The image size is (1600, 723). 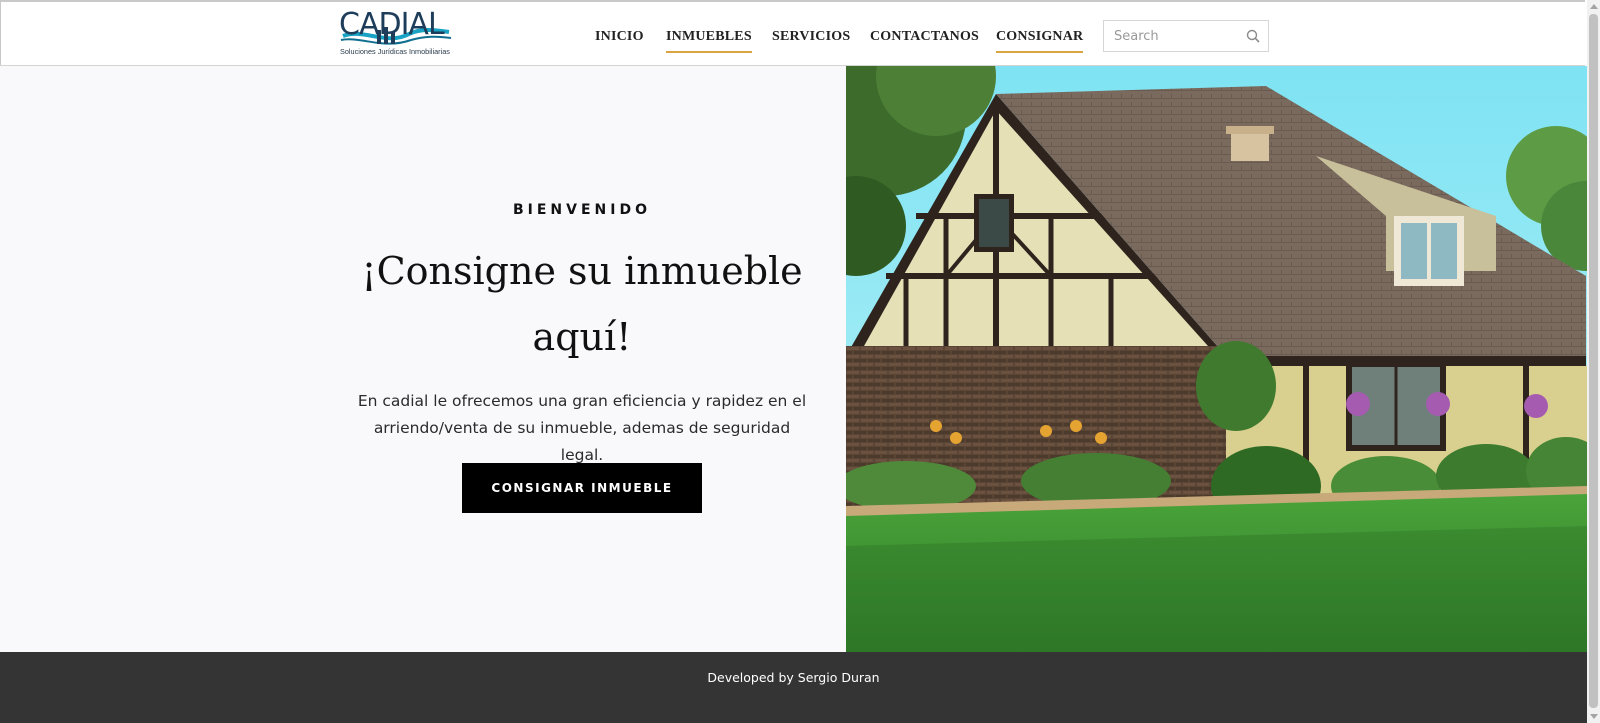 I want to click on scrollbar-thumb, so click(x=1593, y=361).